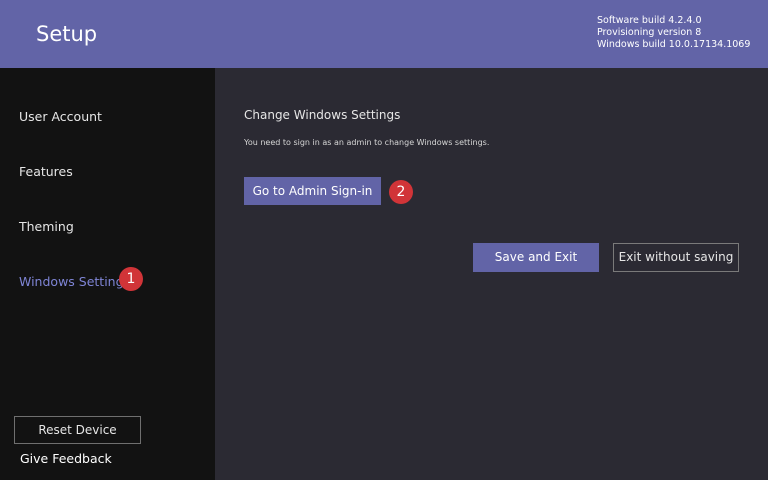  What do you see at coordinates (46, 227) in the screenshot?
I see `sidebar-item-theming: Theming` at bounding box center [46, 227].